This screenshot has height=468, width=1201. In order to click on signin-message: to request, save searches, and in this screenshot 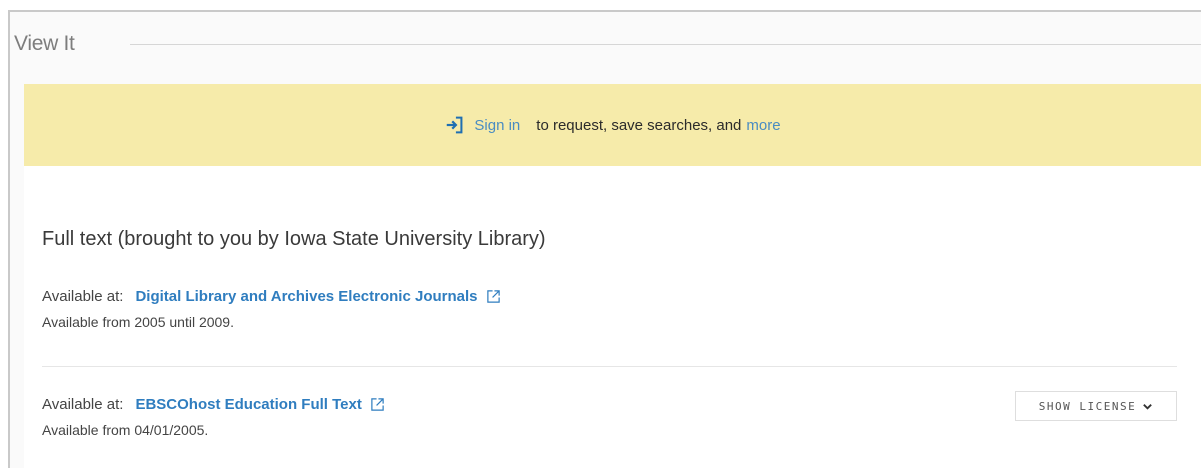, I will do `click(639, 125)`.